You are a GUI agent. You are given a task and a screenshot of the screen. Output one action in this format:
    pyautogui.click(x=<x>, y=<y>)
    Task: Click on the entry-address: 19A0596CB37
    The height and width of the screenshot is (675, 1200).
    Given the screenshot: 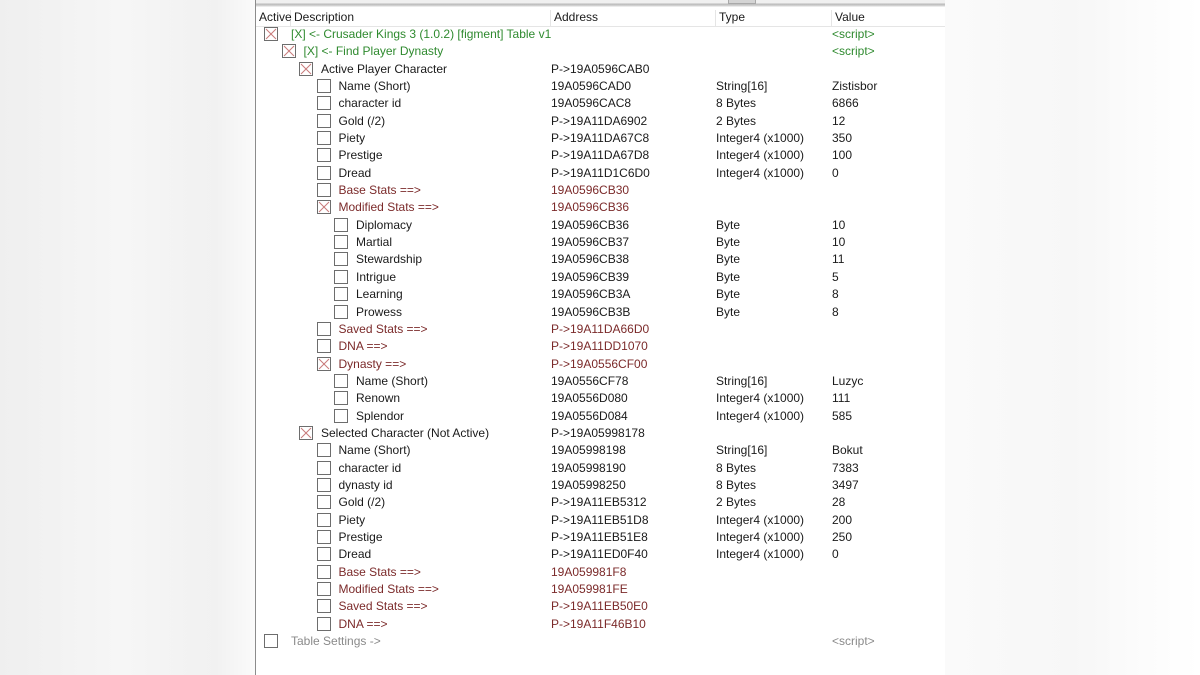 What is the action you would take?
    pyautogui.click(x=590, y=242)
    